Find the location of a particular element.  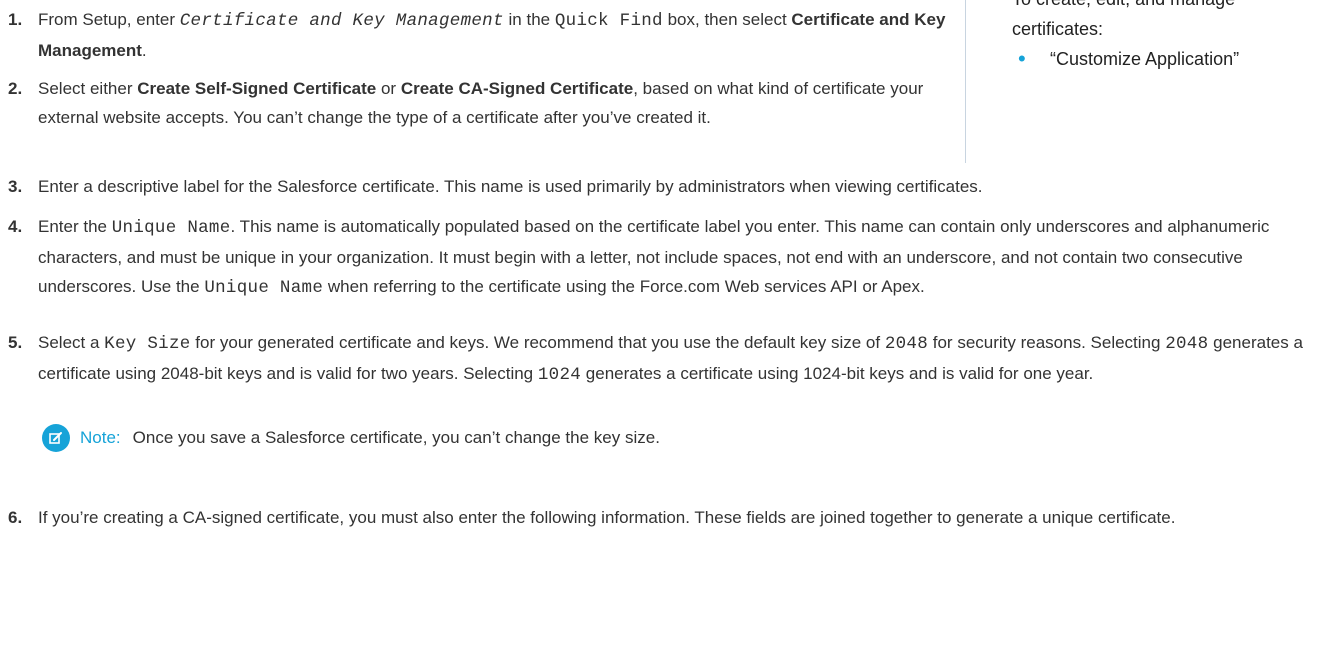

text-run: or is located at coordinates (388, 88).